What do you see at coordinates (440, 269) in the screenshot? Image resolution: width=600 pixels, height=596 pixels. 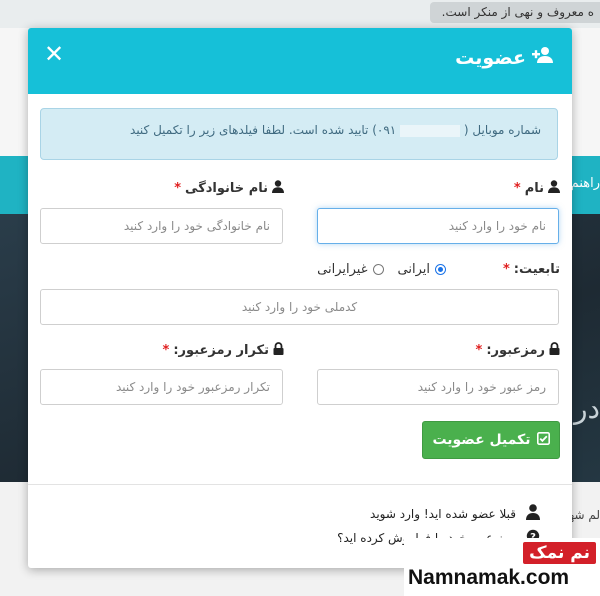 I see `radio-iranian-dot` at bounding box center [440, 269].